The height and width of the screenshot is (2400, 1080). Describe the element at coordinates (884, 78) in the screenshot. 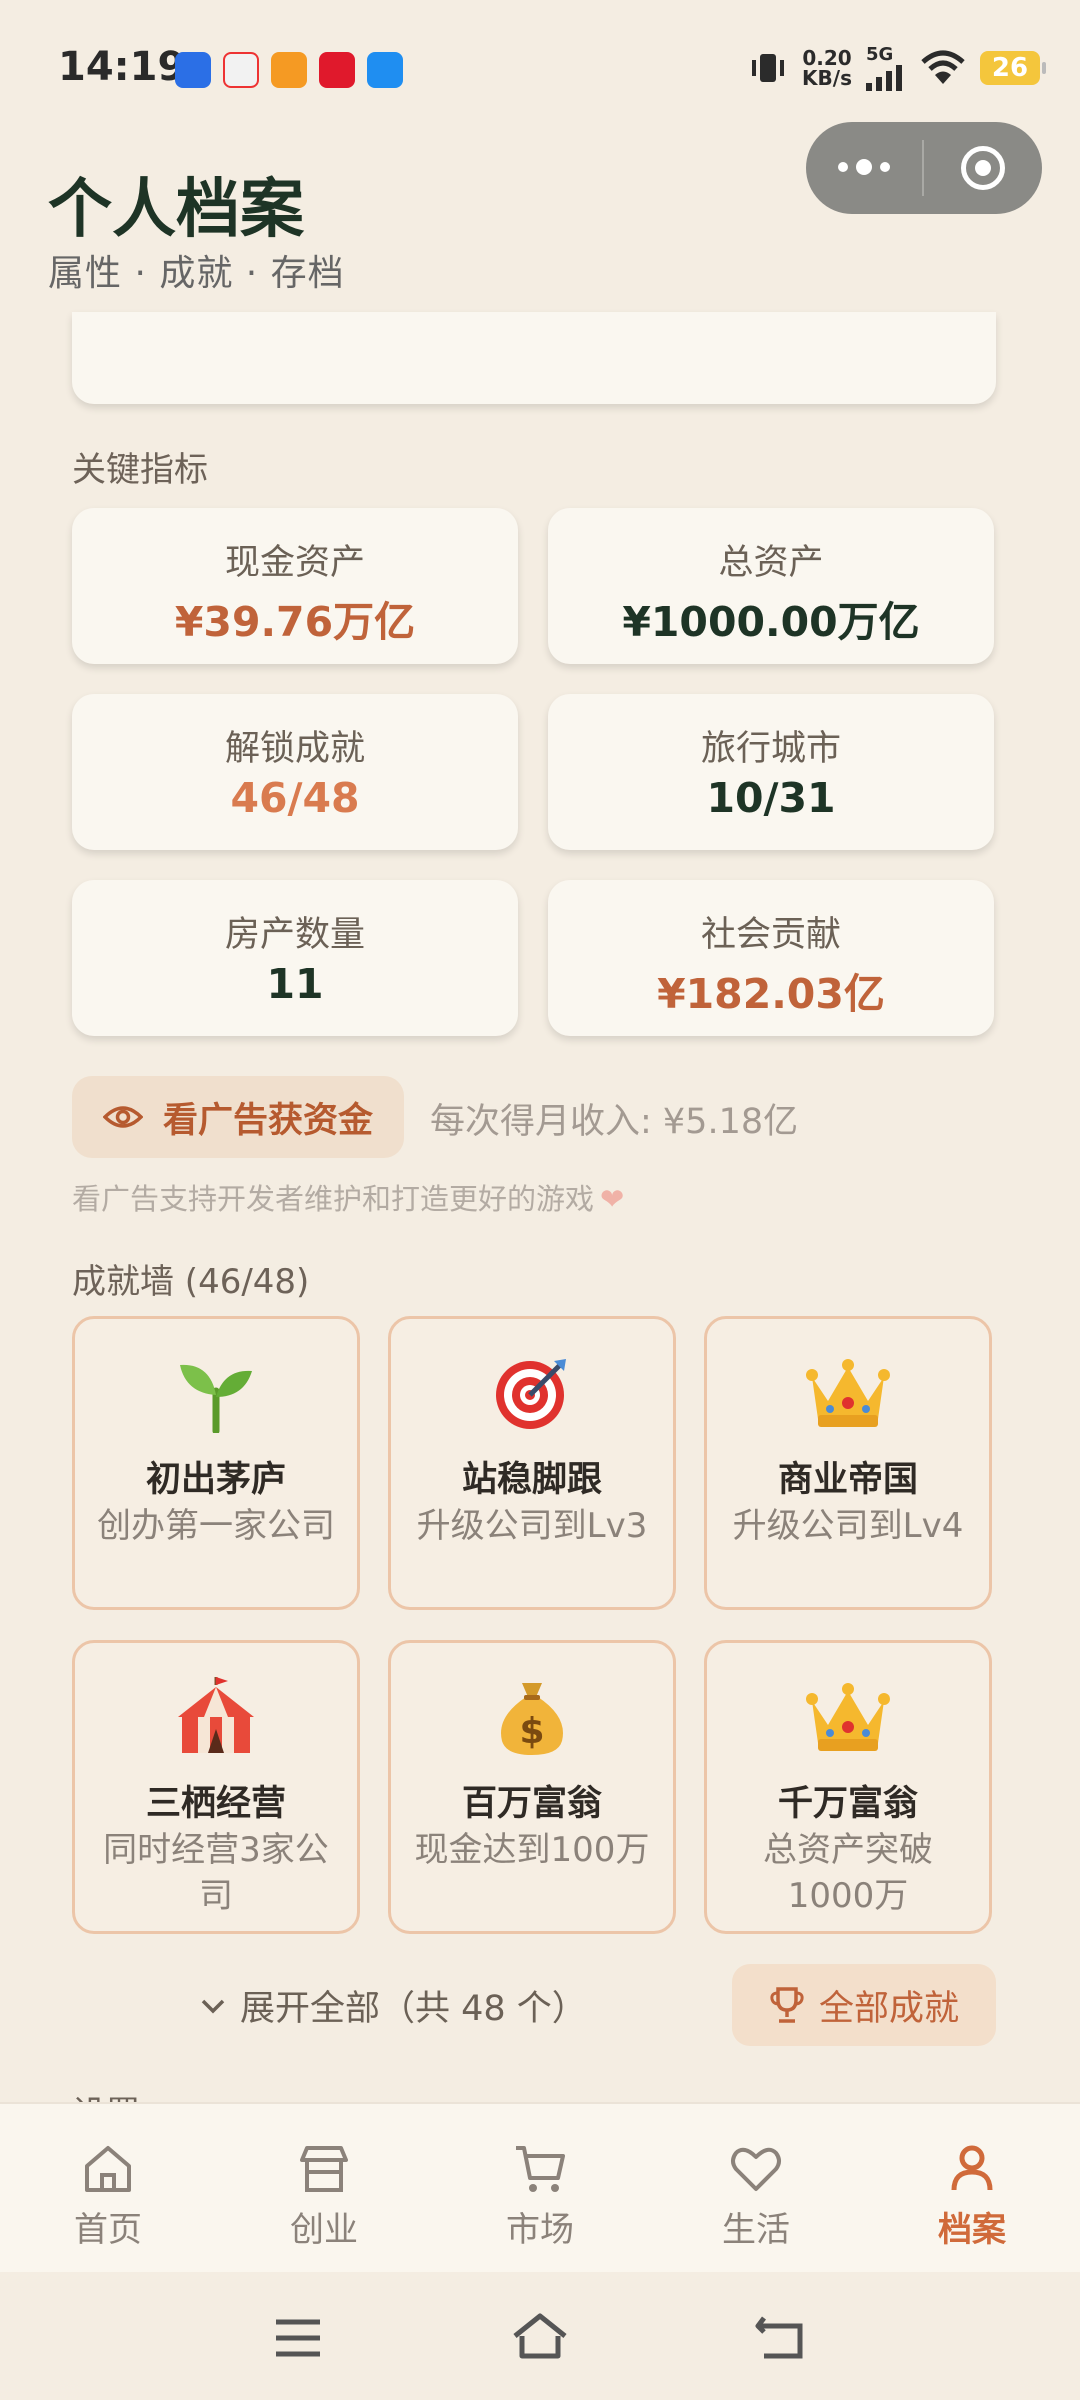

I see `signal-icon` at that location.